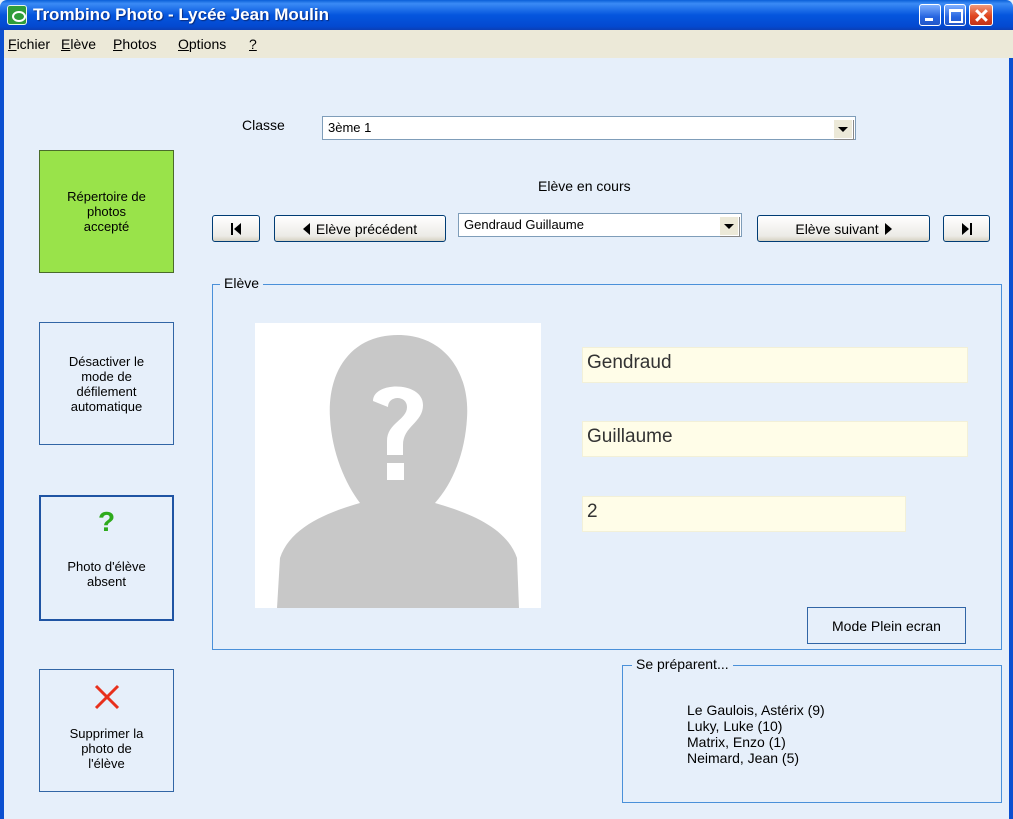 This screenshot has height=819, width=1013. What do you see at coordinates (232, 228) in the screenshot?
I see `first-icon-bar` at bounding box center [232, 228].